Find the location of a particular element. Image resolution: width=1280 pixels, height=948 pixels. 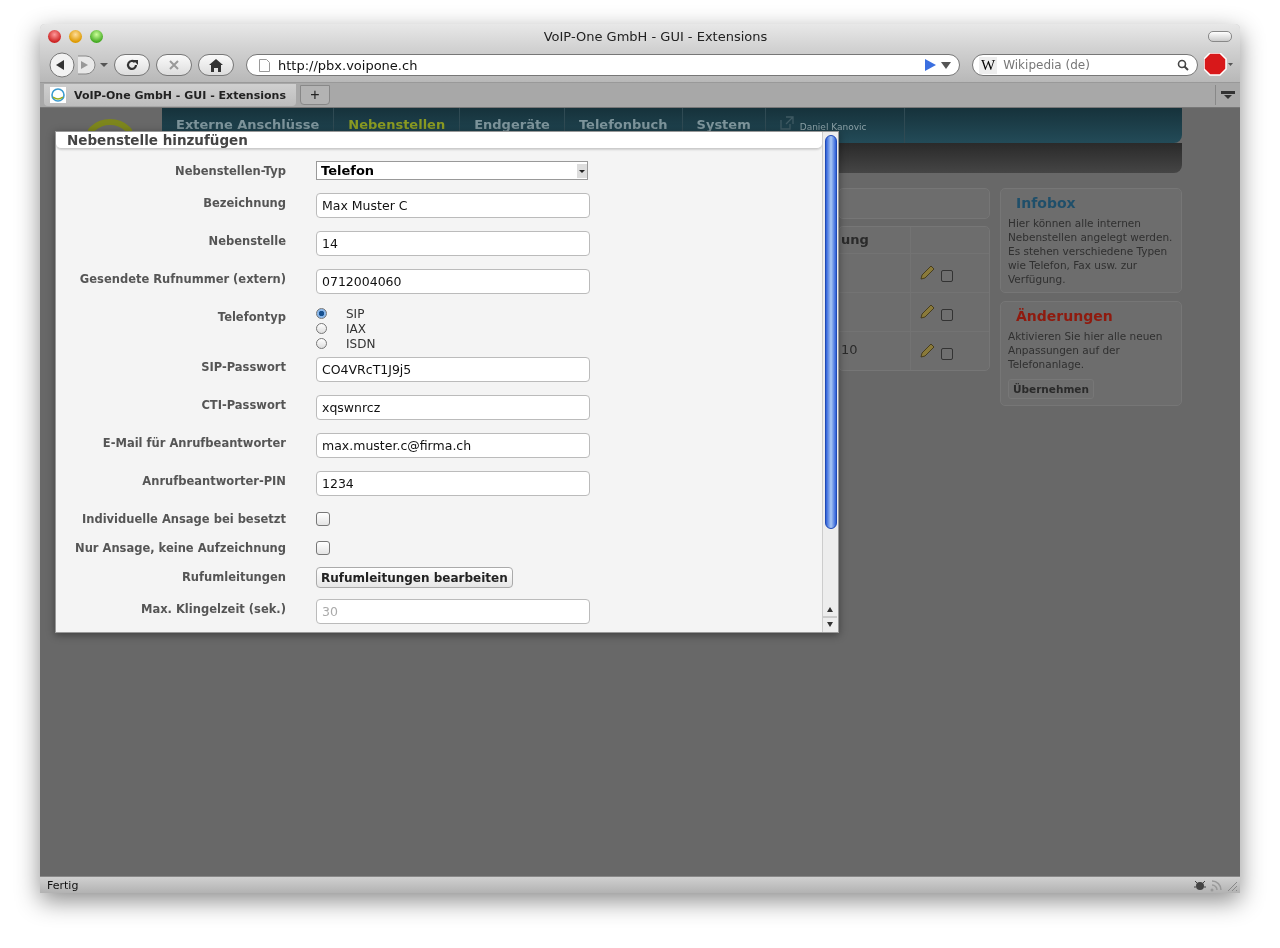

site-logo-icon is located at coordinates (58, 95).